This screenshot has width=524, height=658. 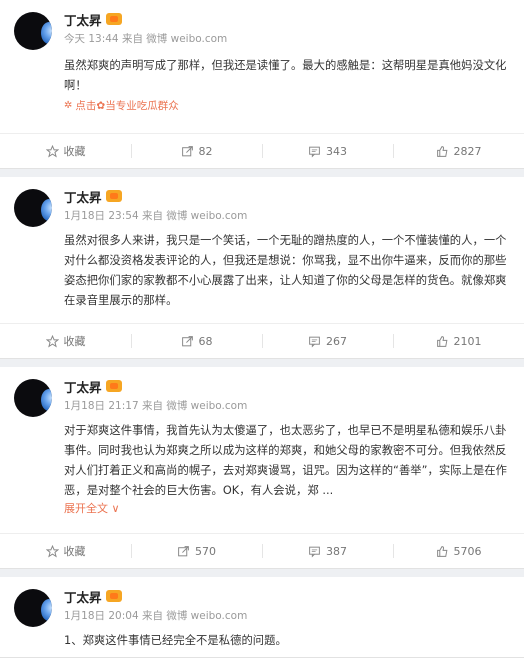 I want to click on repost-count: 68, so click(x=205, y=341).